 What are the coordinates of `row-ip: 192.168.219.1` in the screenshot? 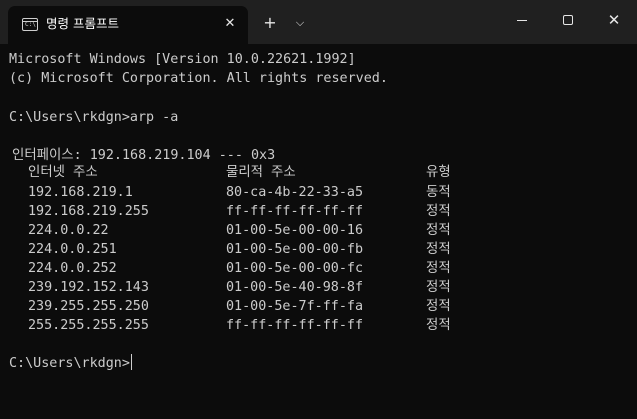 It's located at (80, 192).